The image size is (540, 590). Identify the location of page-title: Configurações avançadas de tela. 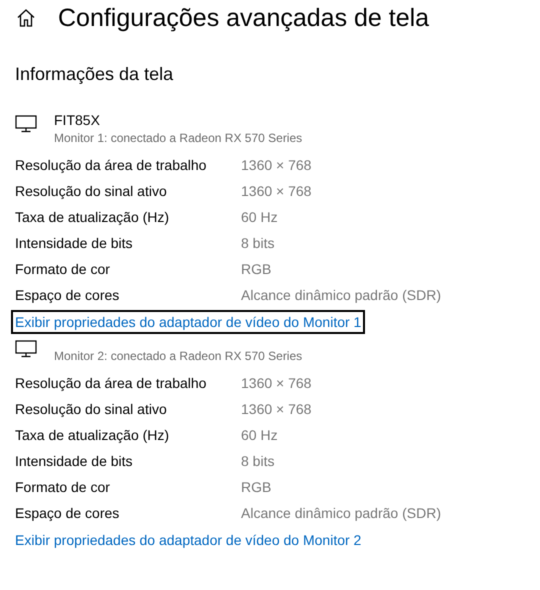
(244, 18).